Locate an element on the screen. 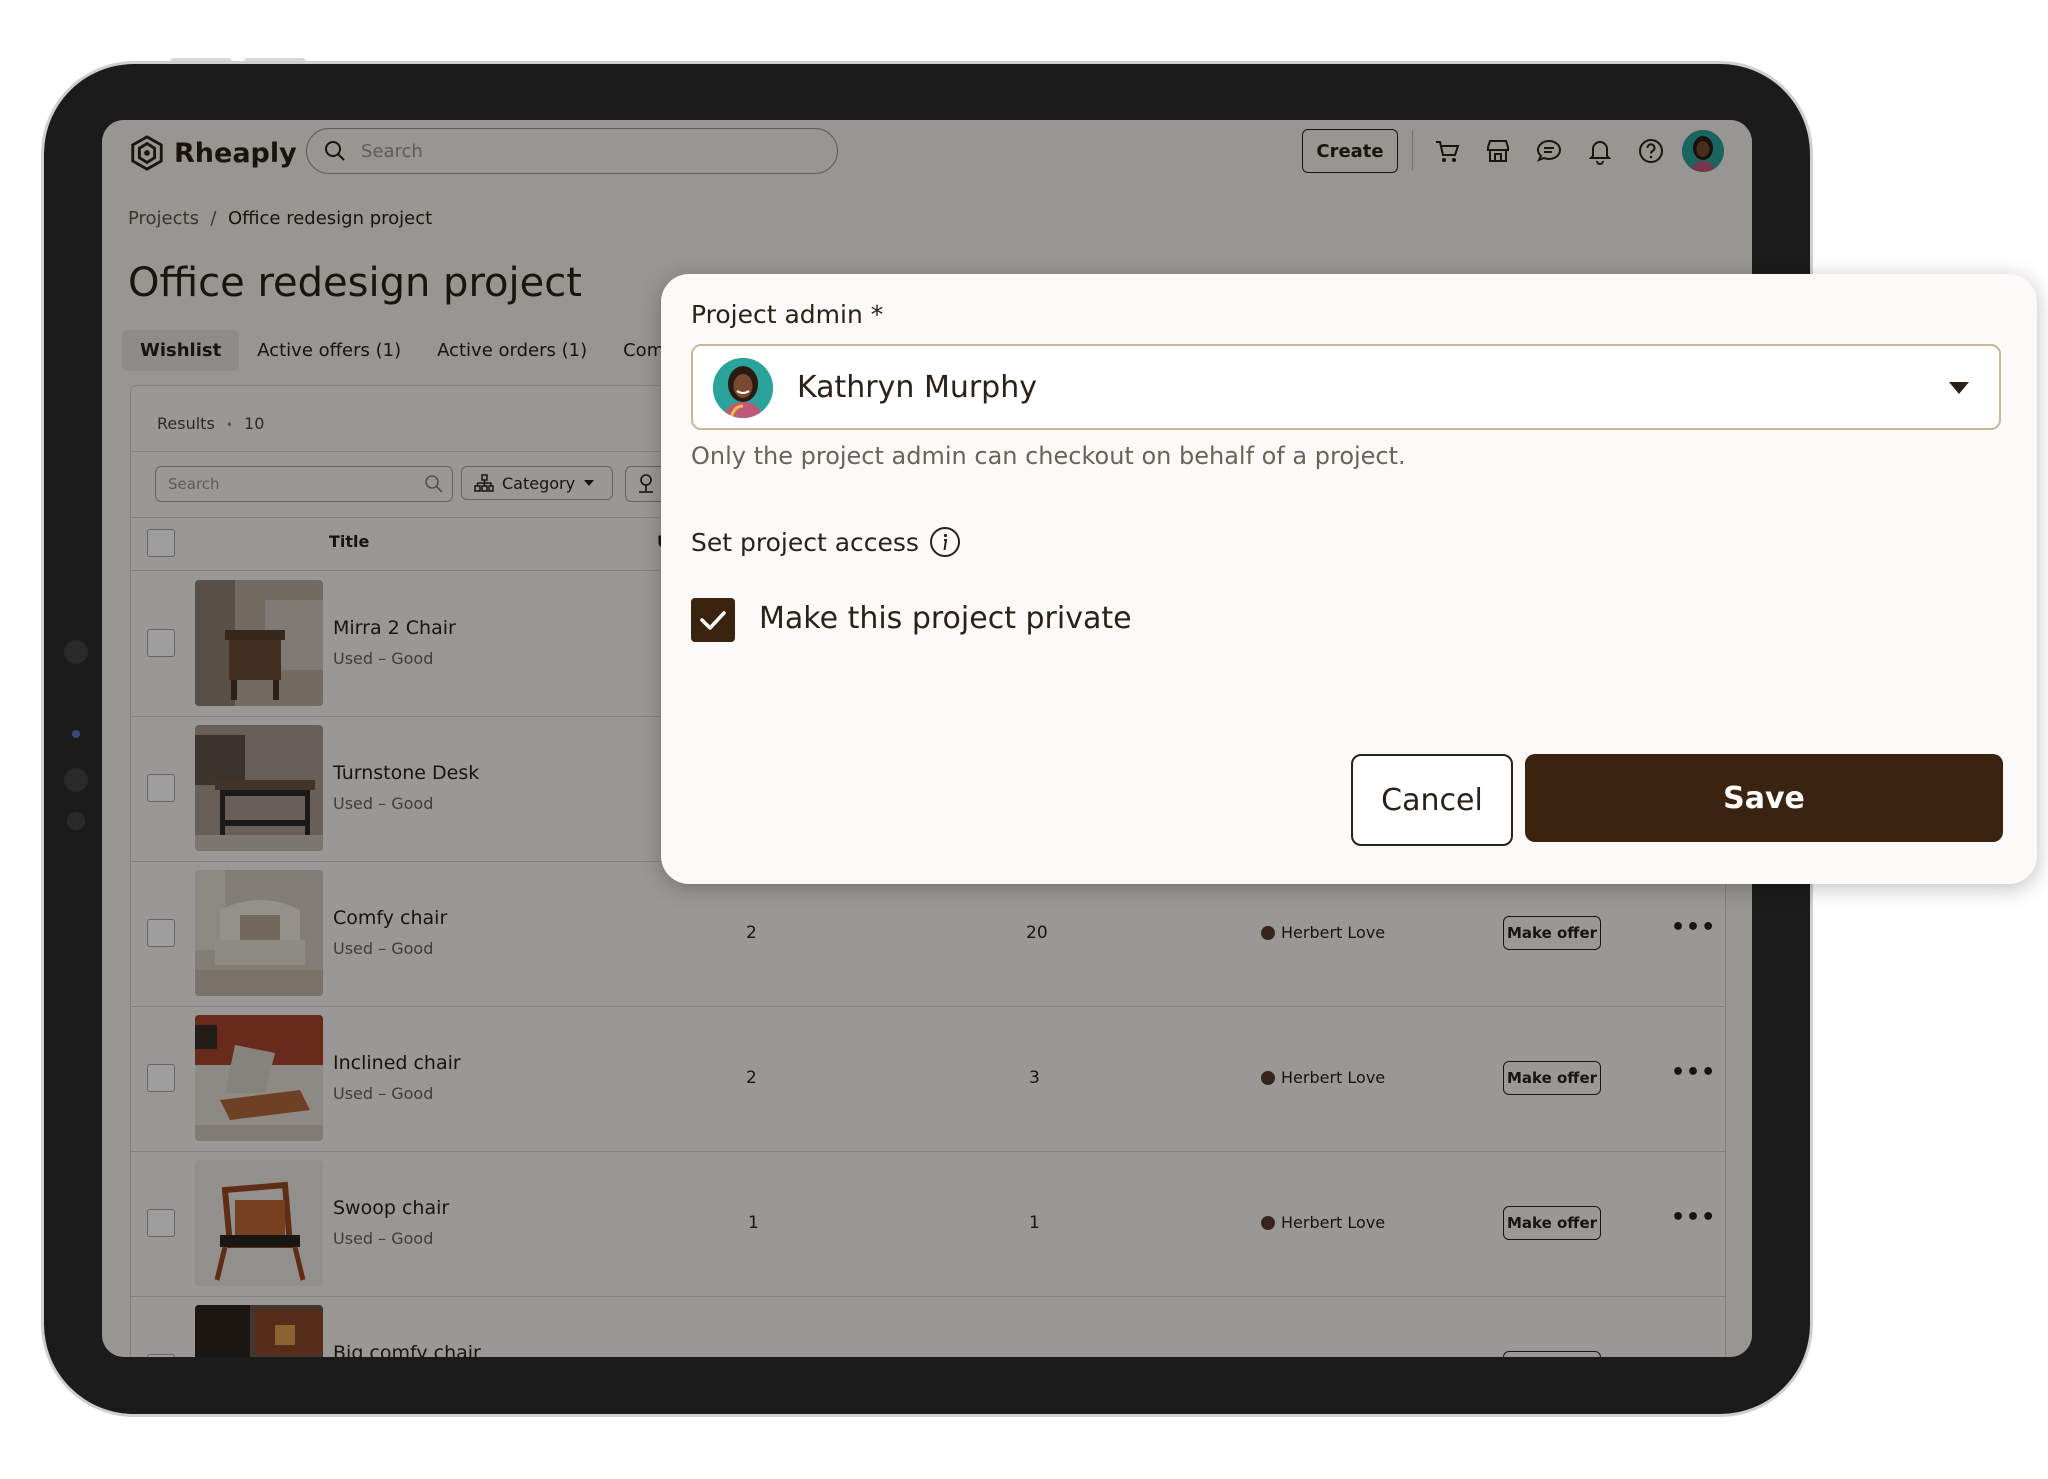 The height and width of the screenshot is (1479, 2048). tab-wishlist: Wishlist is located at coordinates (181, 350).